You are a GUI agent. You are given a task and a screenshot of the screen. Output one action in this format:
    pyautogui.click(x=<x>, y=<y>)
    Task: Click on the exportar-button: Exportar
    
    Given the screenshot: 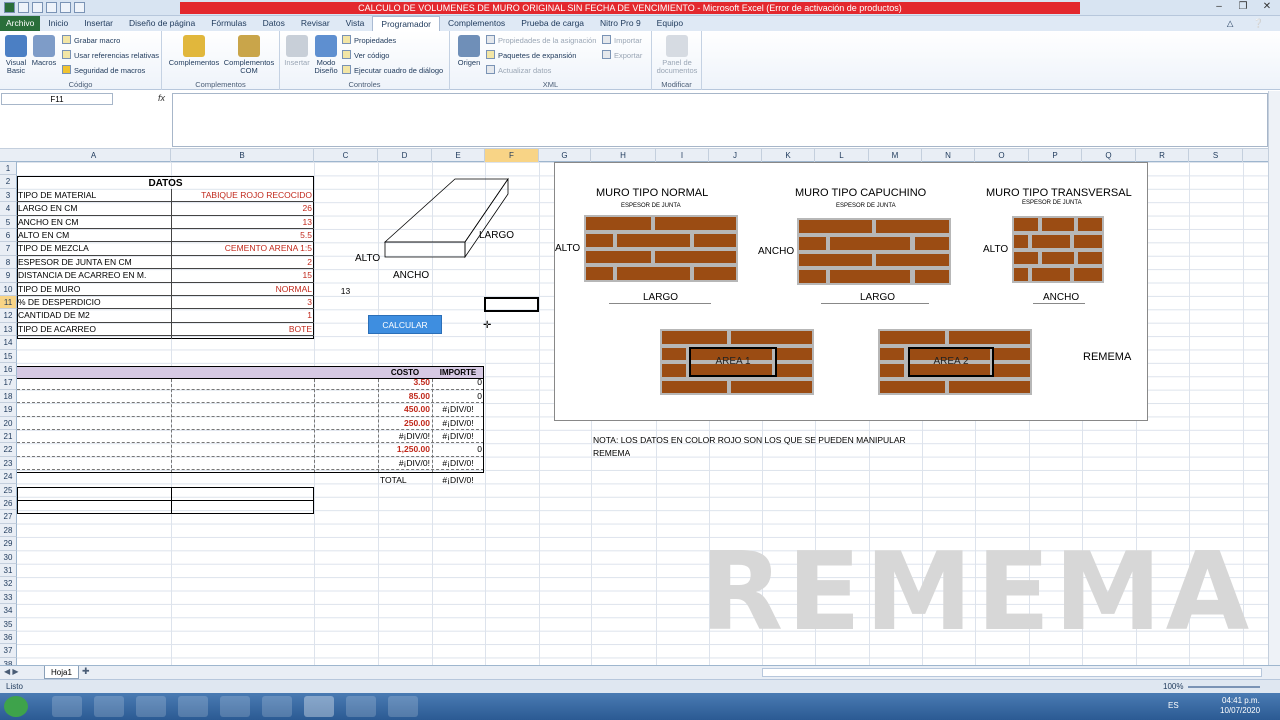 What is the action you would take?
    pyautogui.click(x=622, y=55)
    